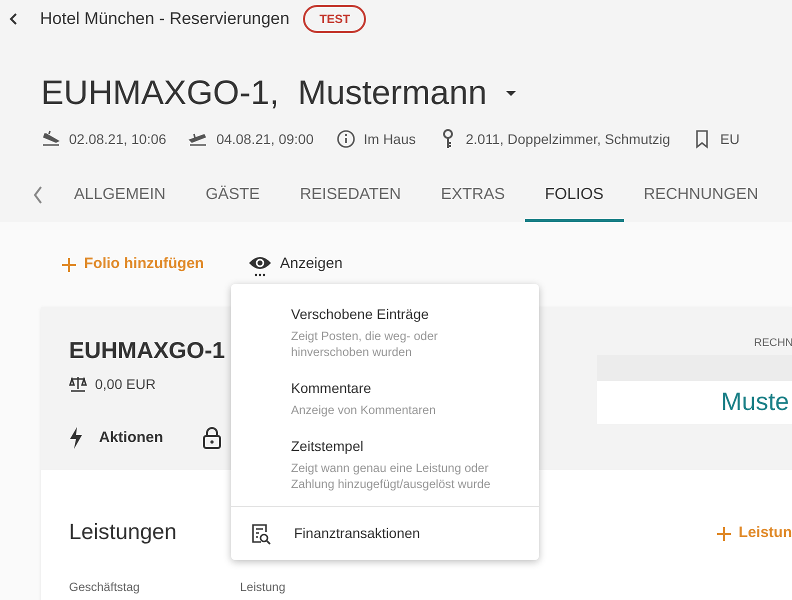 The height and width of the screenshot is (600, 792). I want to click on tab: RECHNUNGEN, so click(701, 194).